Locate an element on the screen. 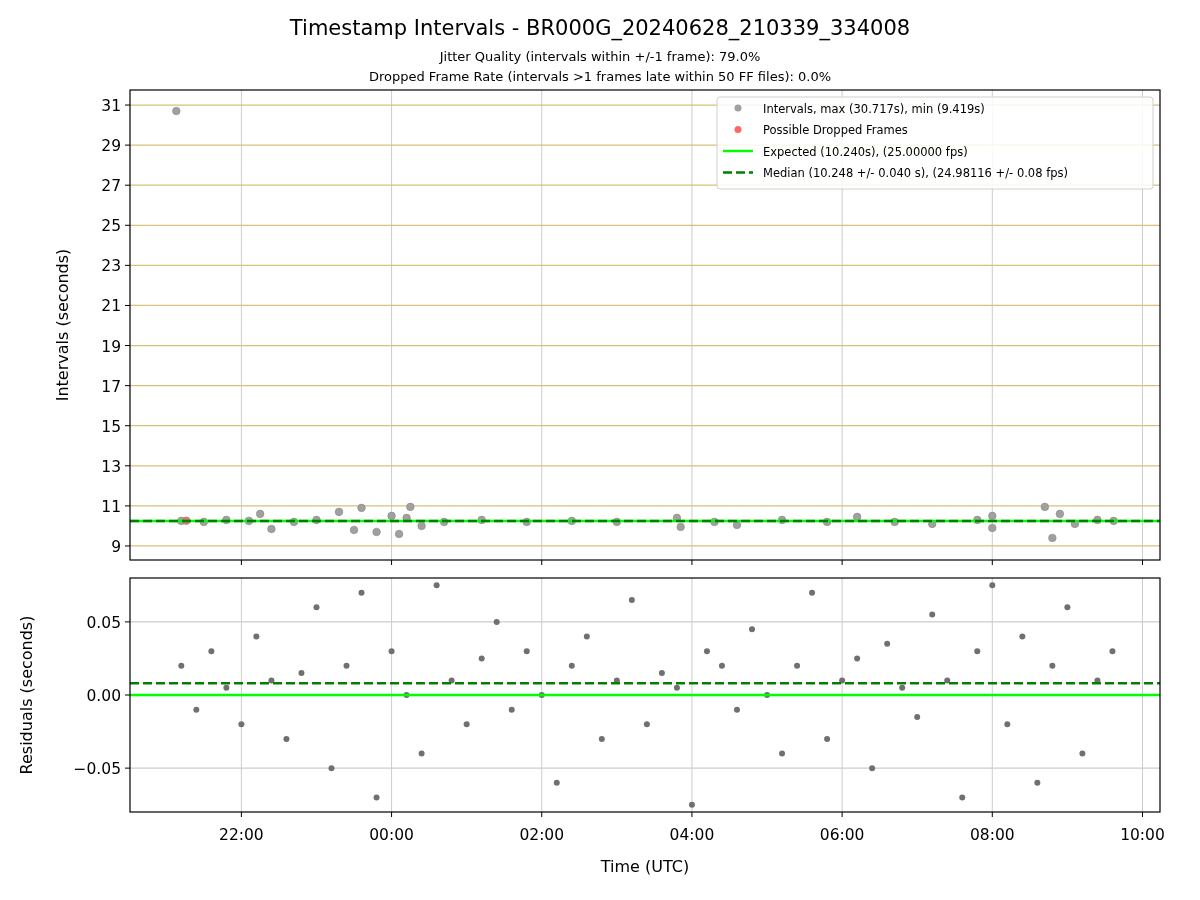 This screenshot has height=900, width=1200. axis-label: Residuals (seconds) is located at coordinates (26, 695).